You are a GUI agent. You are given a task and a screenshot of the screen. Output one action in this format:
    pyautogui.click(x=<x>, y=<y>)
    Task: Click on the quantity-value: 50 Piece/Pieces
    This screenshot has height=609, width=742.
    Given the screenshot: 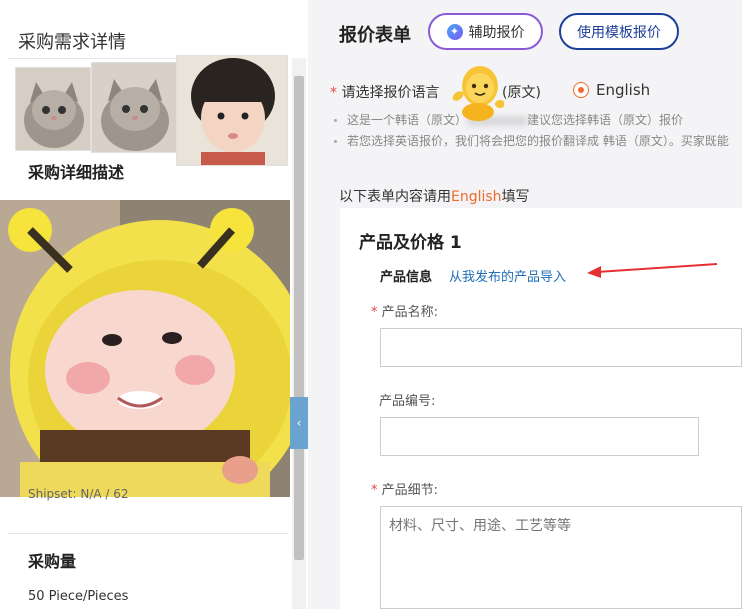 What is the action you would take?
    pyautogui.click(x=78, y=596)
    